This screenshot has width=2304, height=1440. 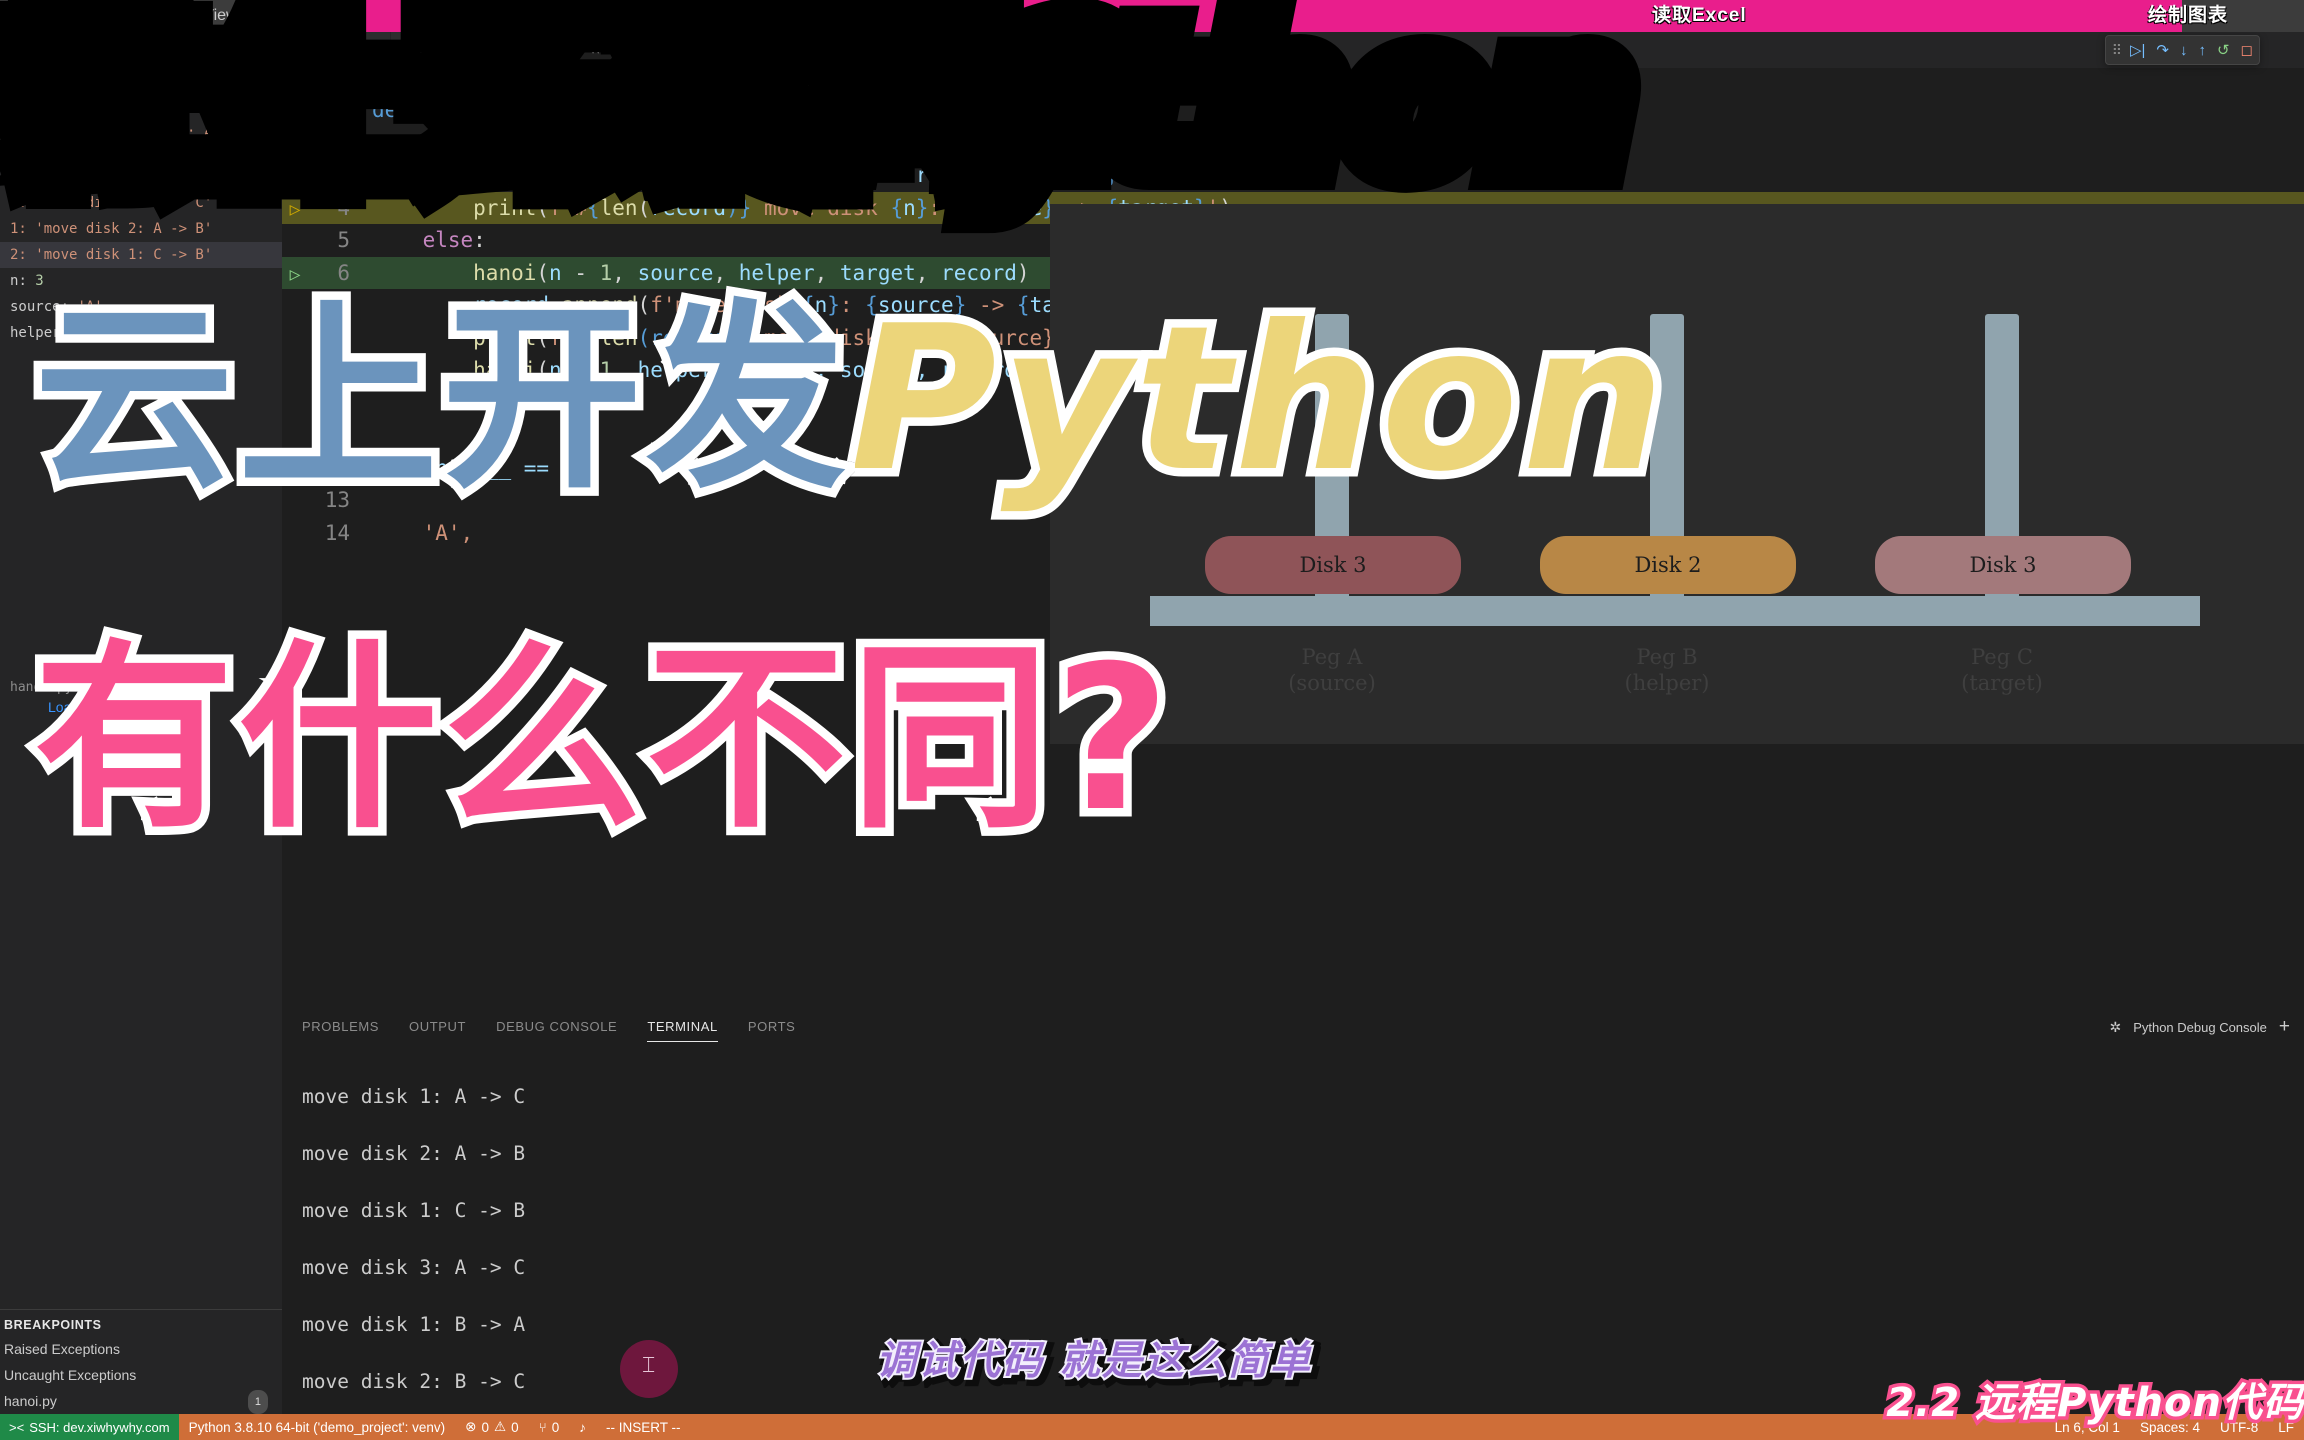 What do you see at coordinates (414, 1096) in the screenshot?
I see `terminal-line: move disk 1: A -> C` at bounding box center [414, 1096].